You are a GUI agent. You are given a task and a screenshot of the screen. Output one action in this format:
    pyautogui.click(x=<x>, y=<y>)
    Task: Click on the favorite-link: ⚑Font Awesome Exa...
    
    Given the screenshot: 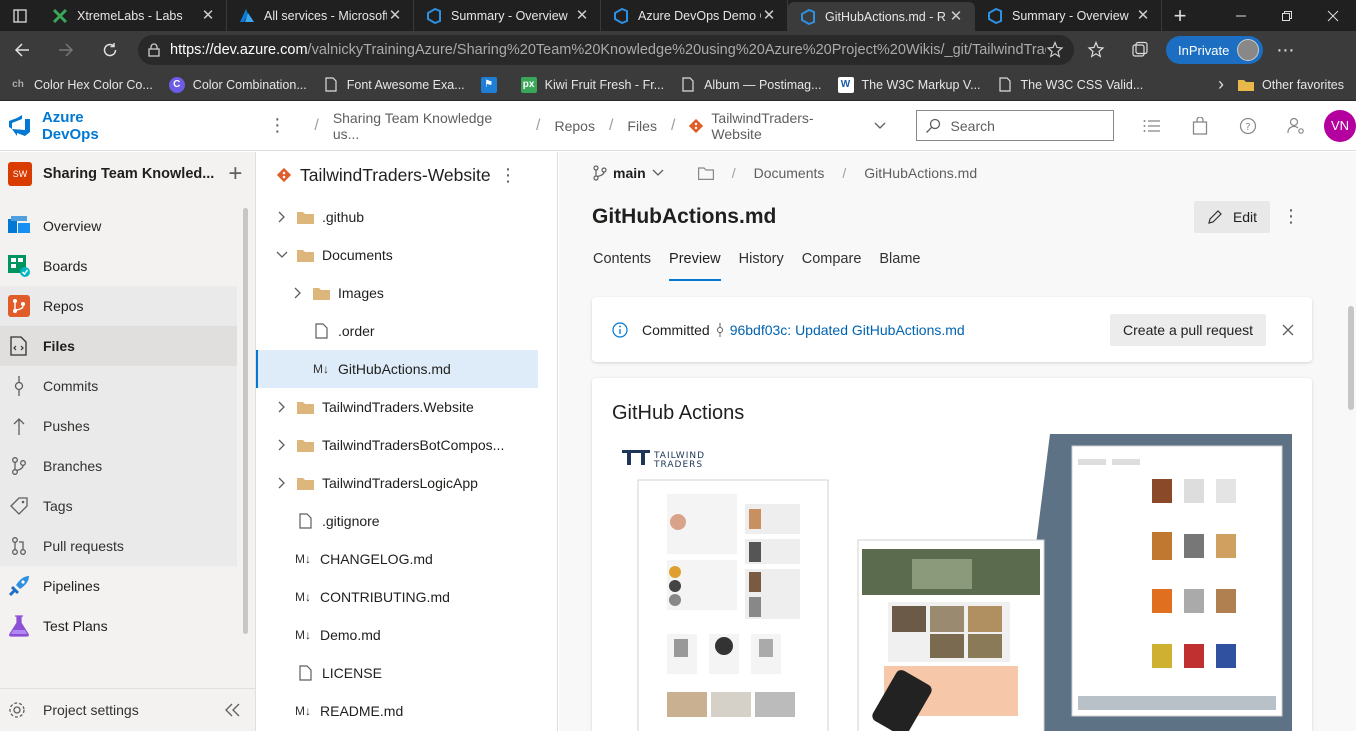 What is the action you would take?
    pyautogui.click(x=492, y=84)
    